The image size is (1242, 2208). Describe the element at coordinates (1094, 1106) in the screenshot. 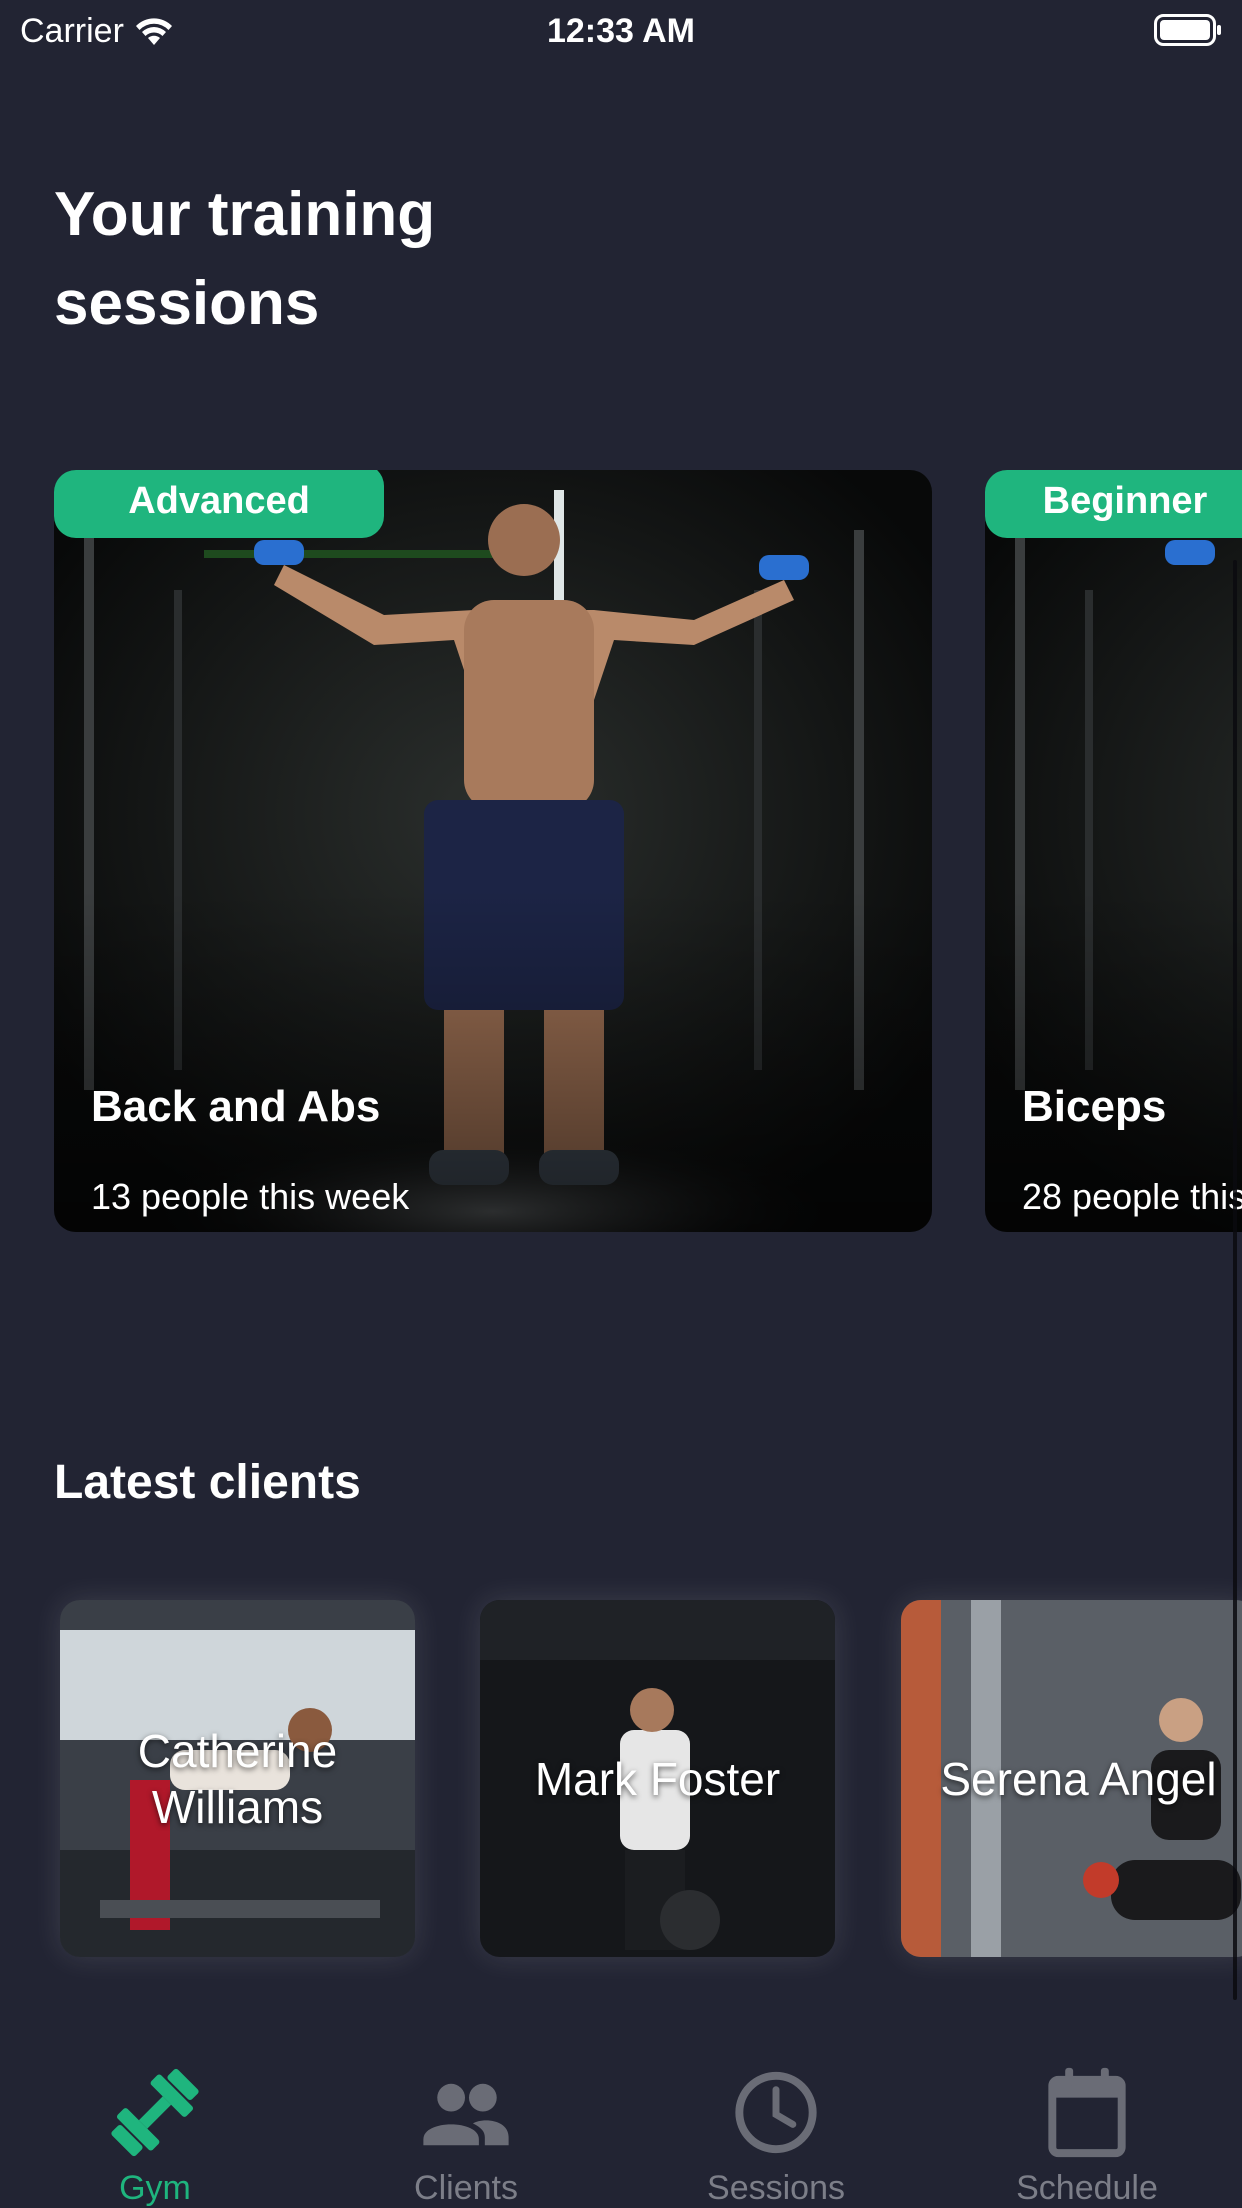

I see `session-title: Biceps` at that location.